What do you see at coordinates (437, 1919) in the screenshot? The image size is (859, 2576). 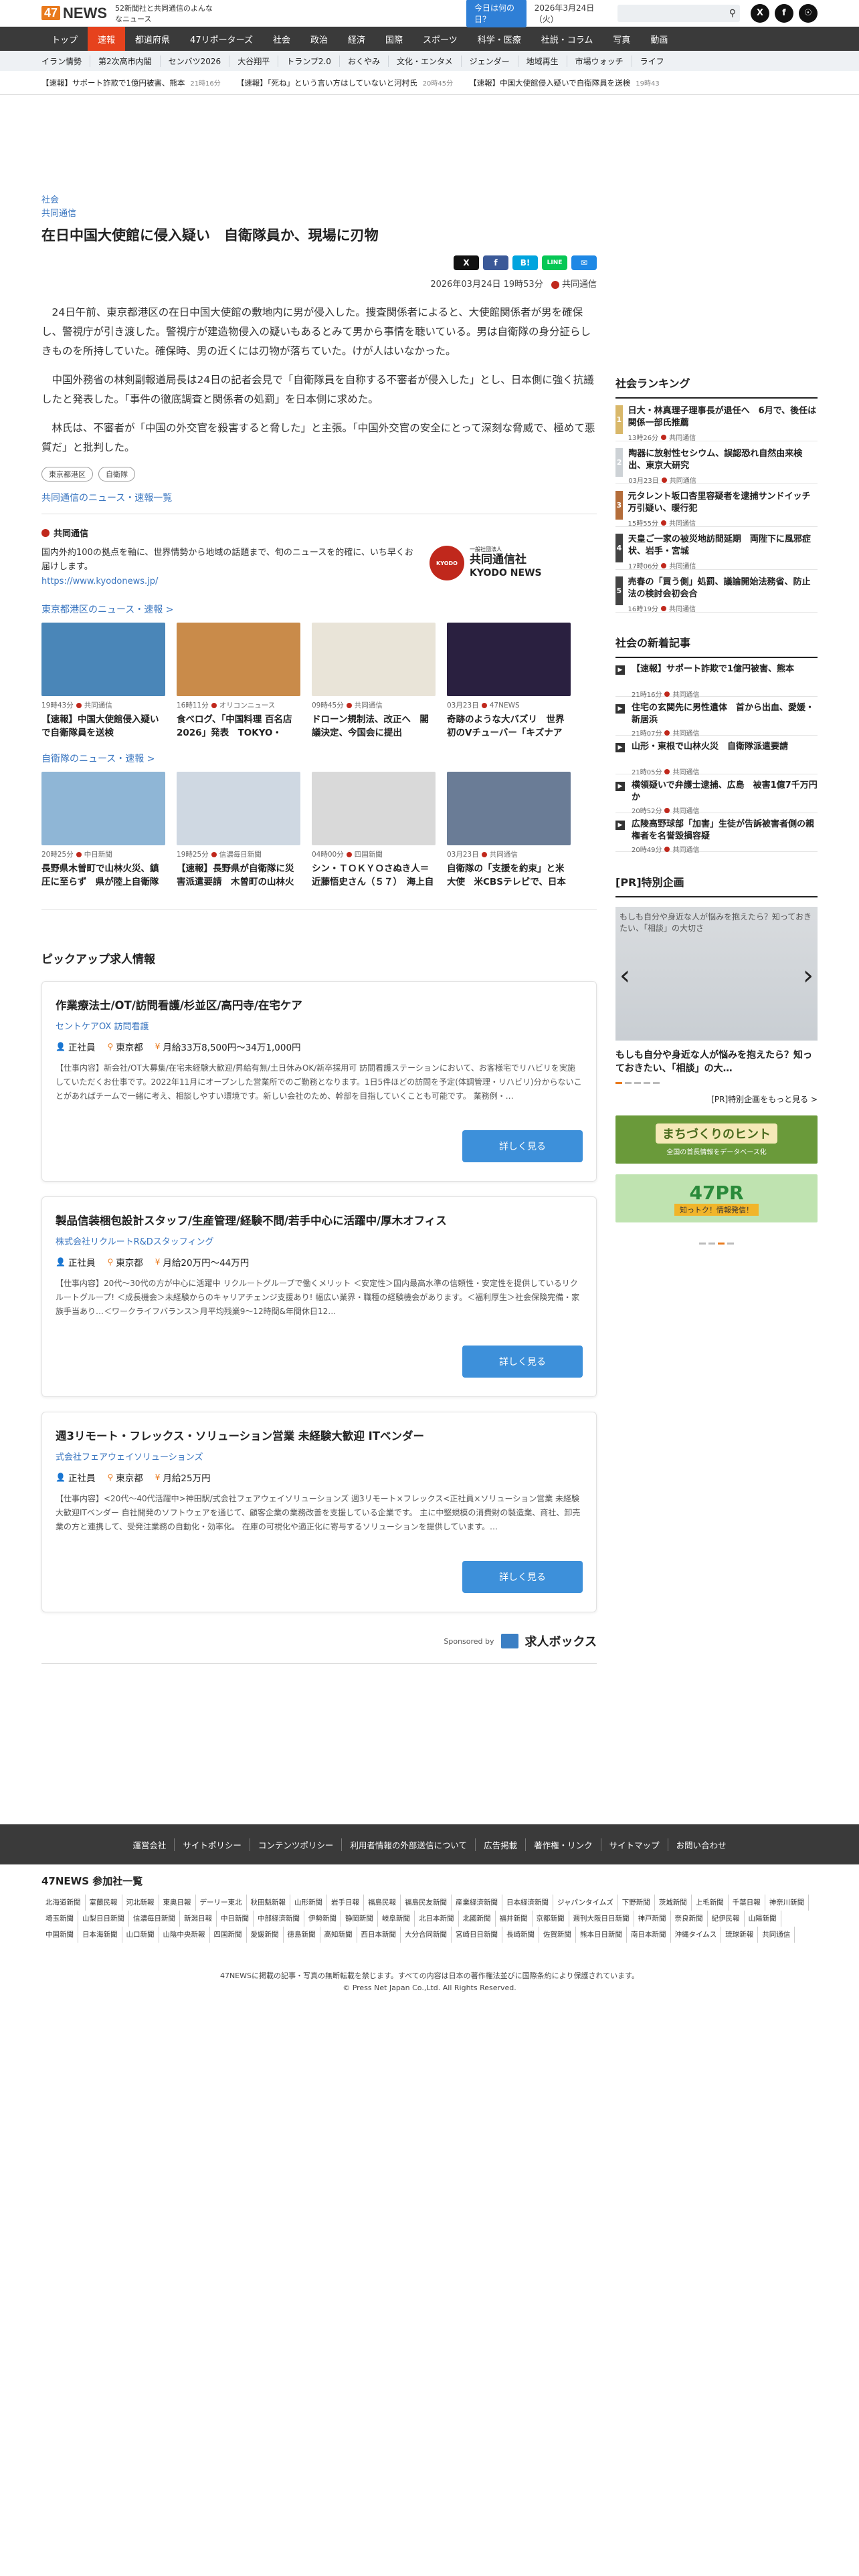 I see `member-paper-link: 北日本新聞` at bounding box center [437, 1919].